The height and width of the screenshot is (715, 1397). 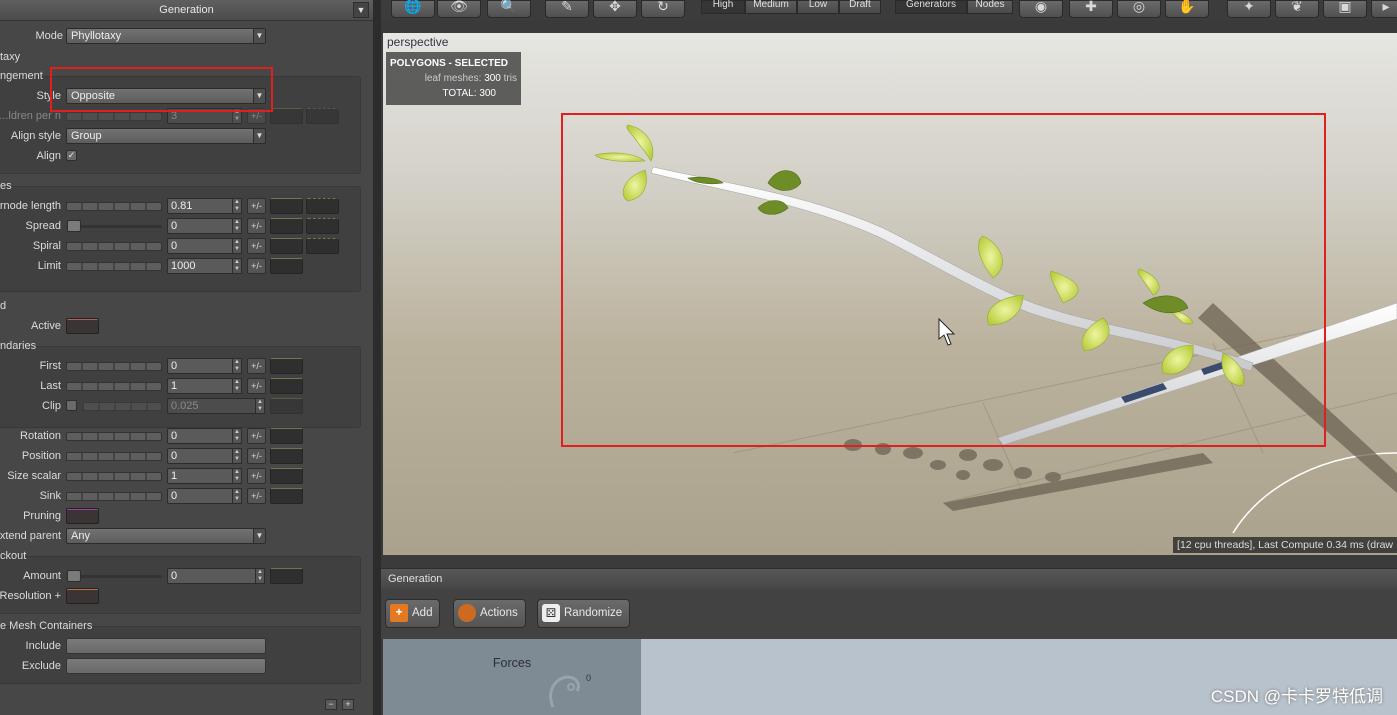 I want to click on rotation-plusminus-button: +/-, so click(x=256, y=436).